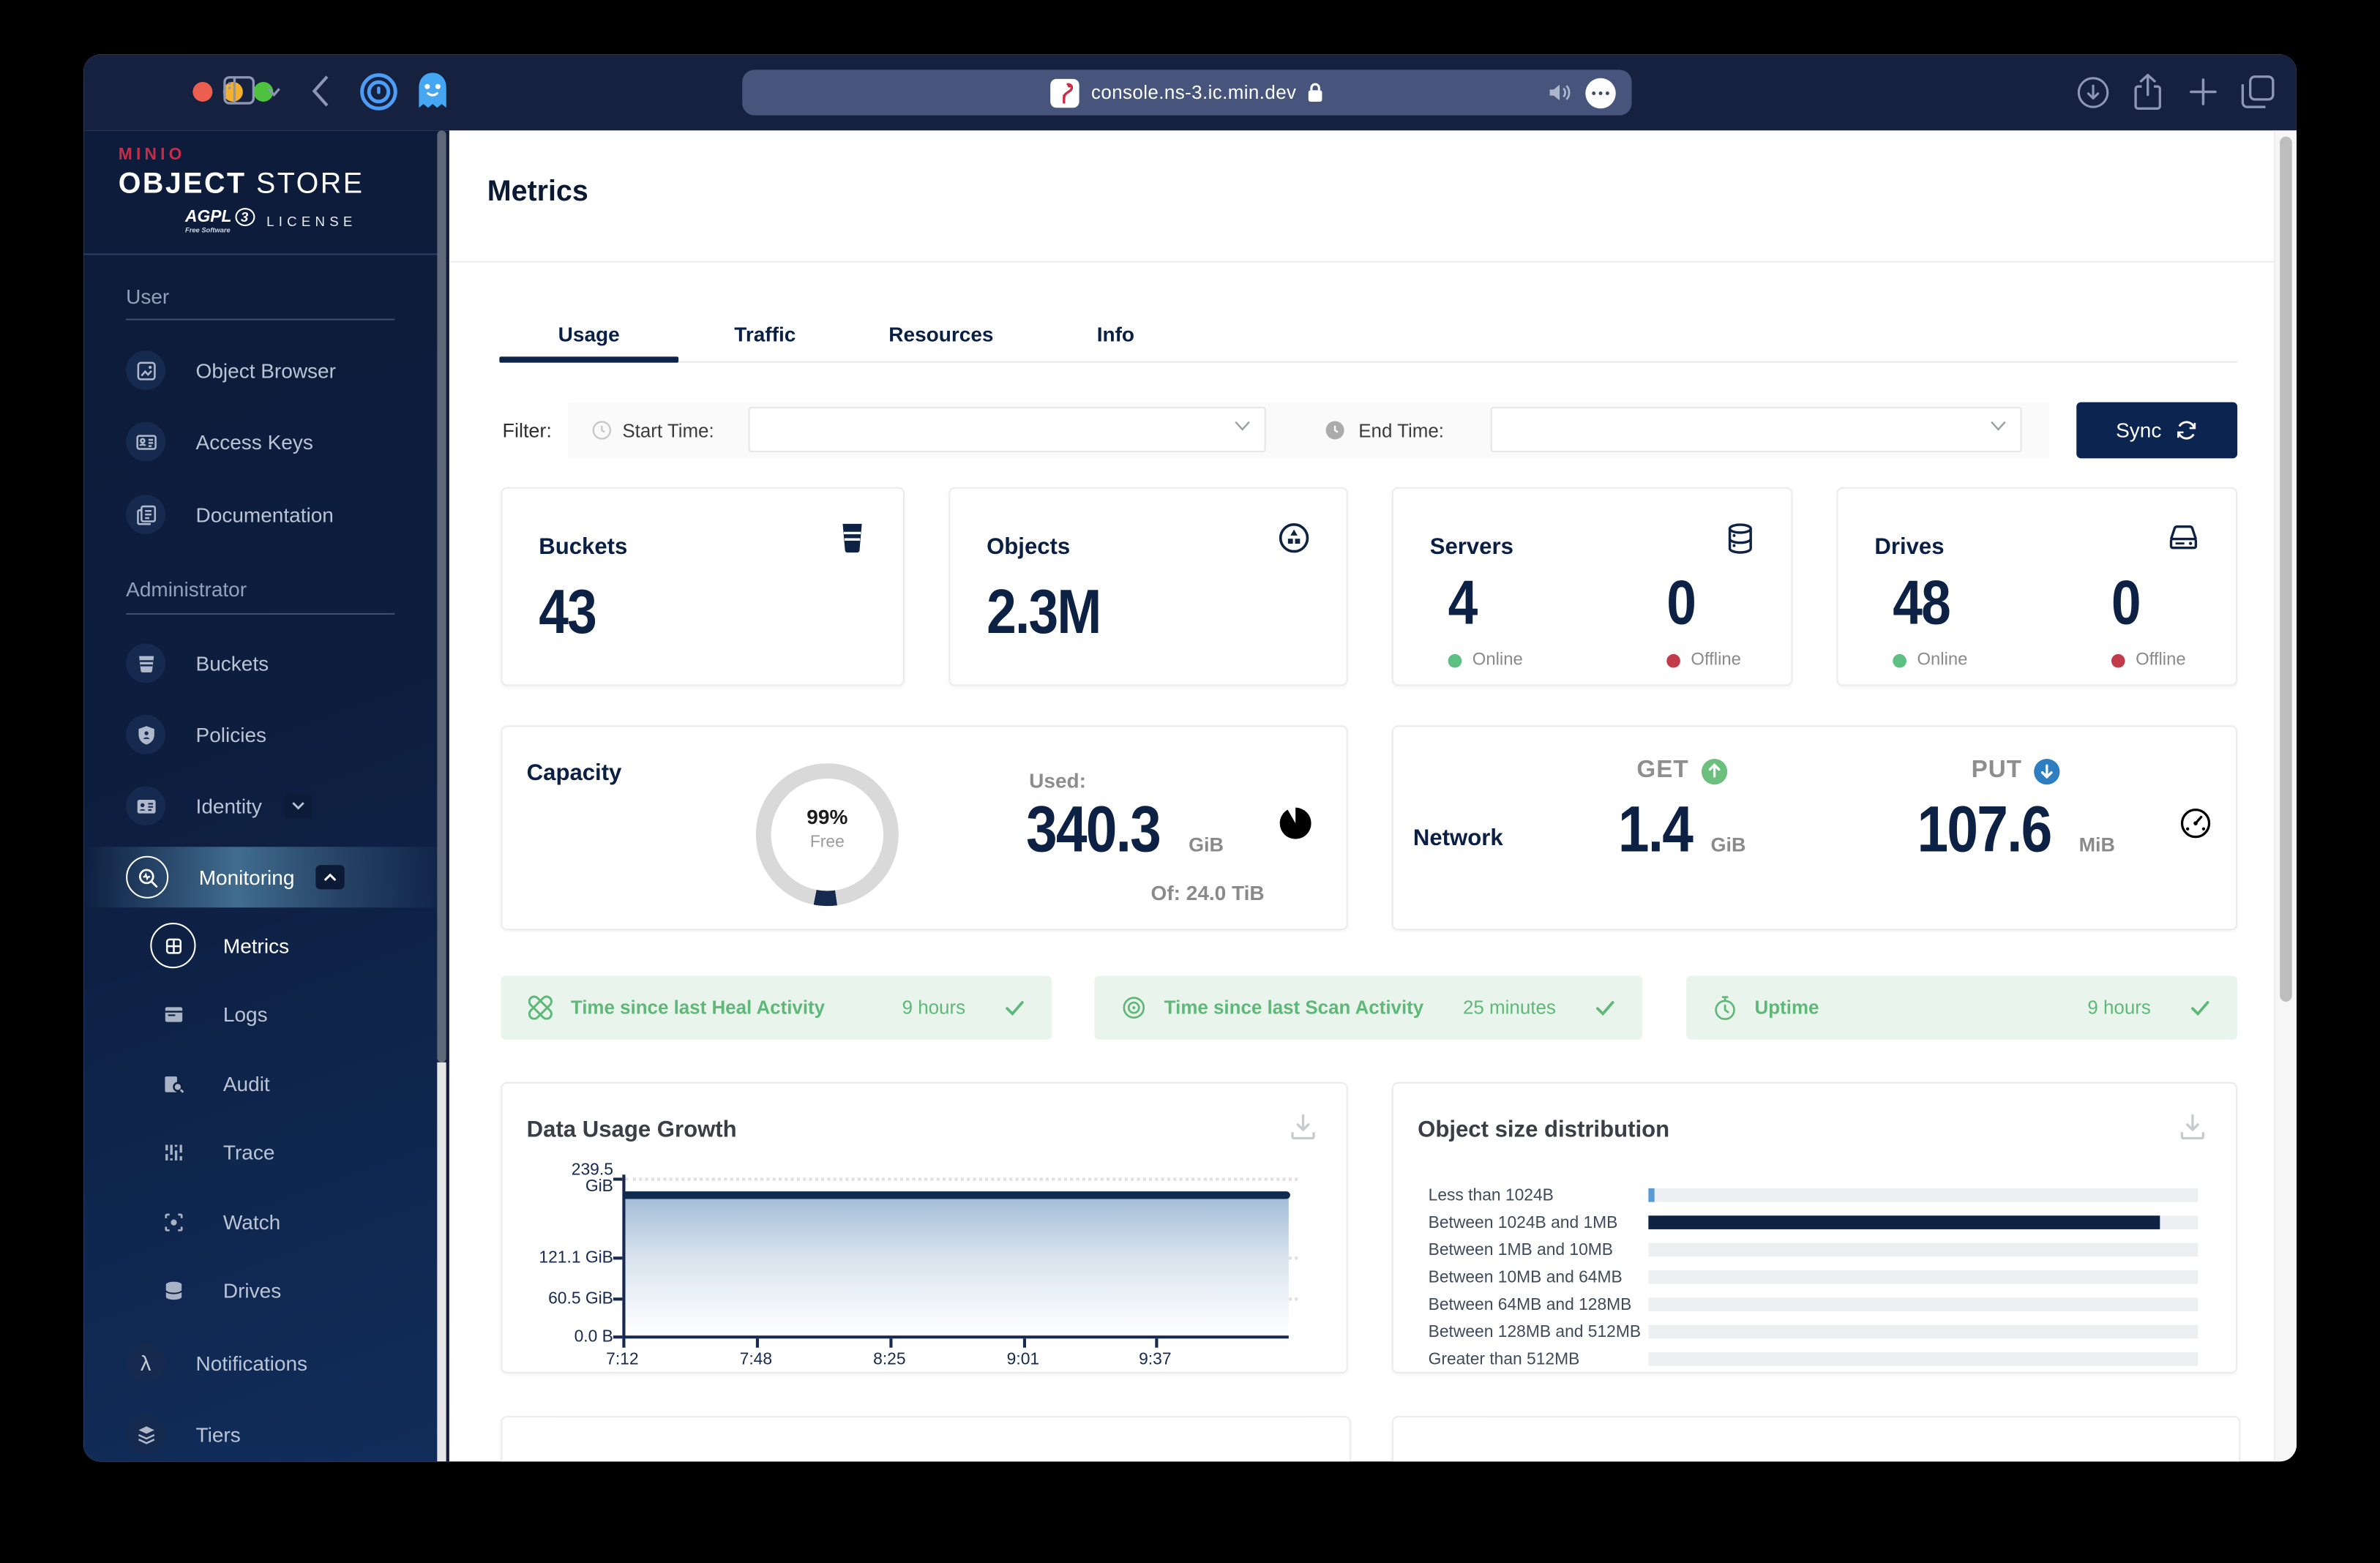 The image size is (2380, 1563). Describe the element at coordinates (266, 1363) in the screenshot. I see `sidebar-item-notifications: λ Notifications` at that location.